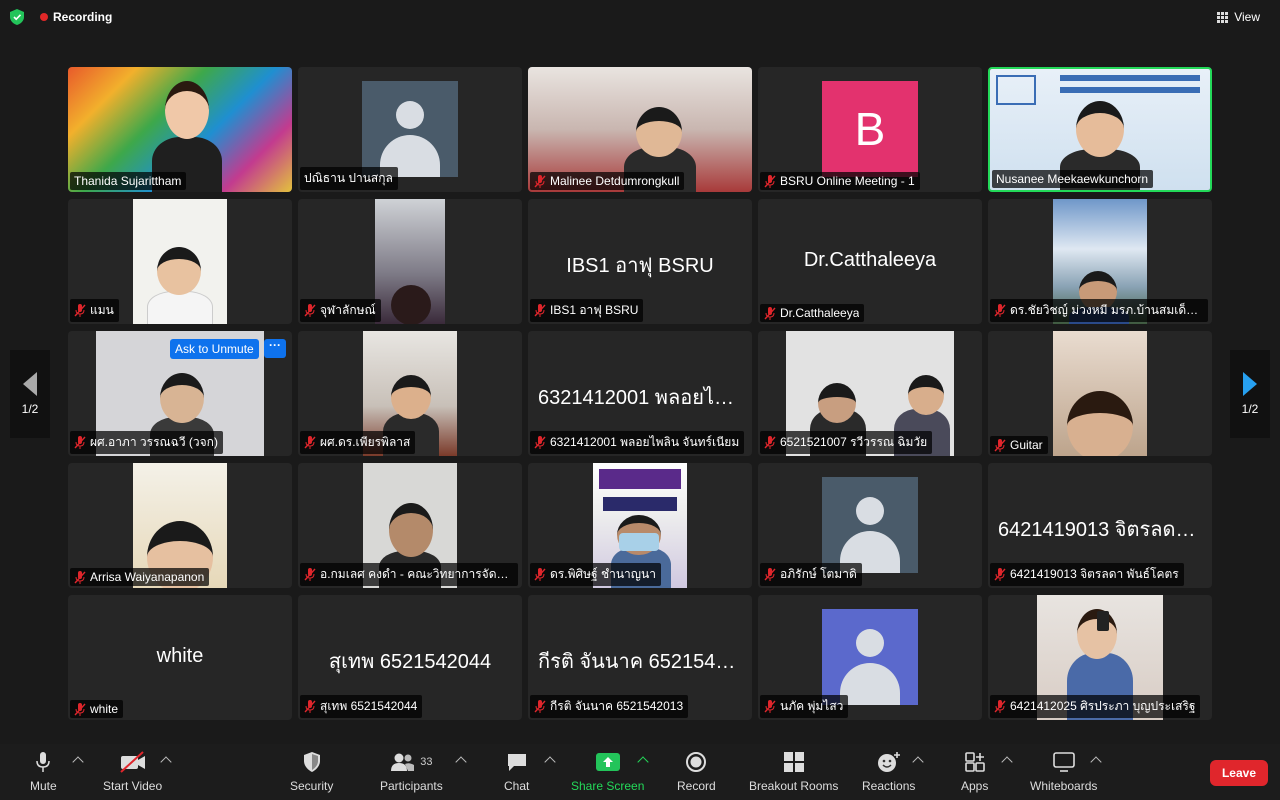  I want to click on participant-name: Guitar, so click(1026, 445).